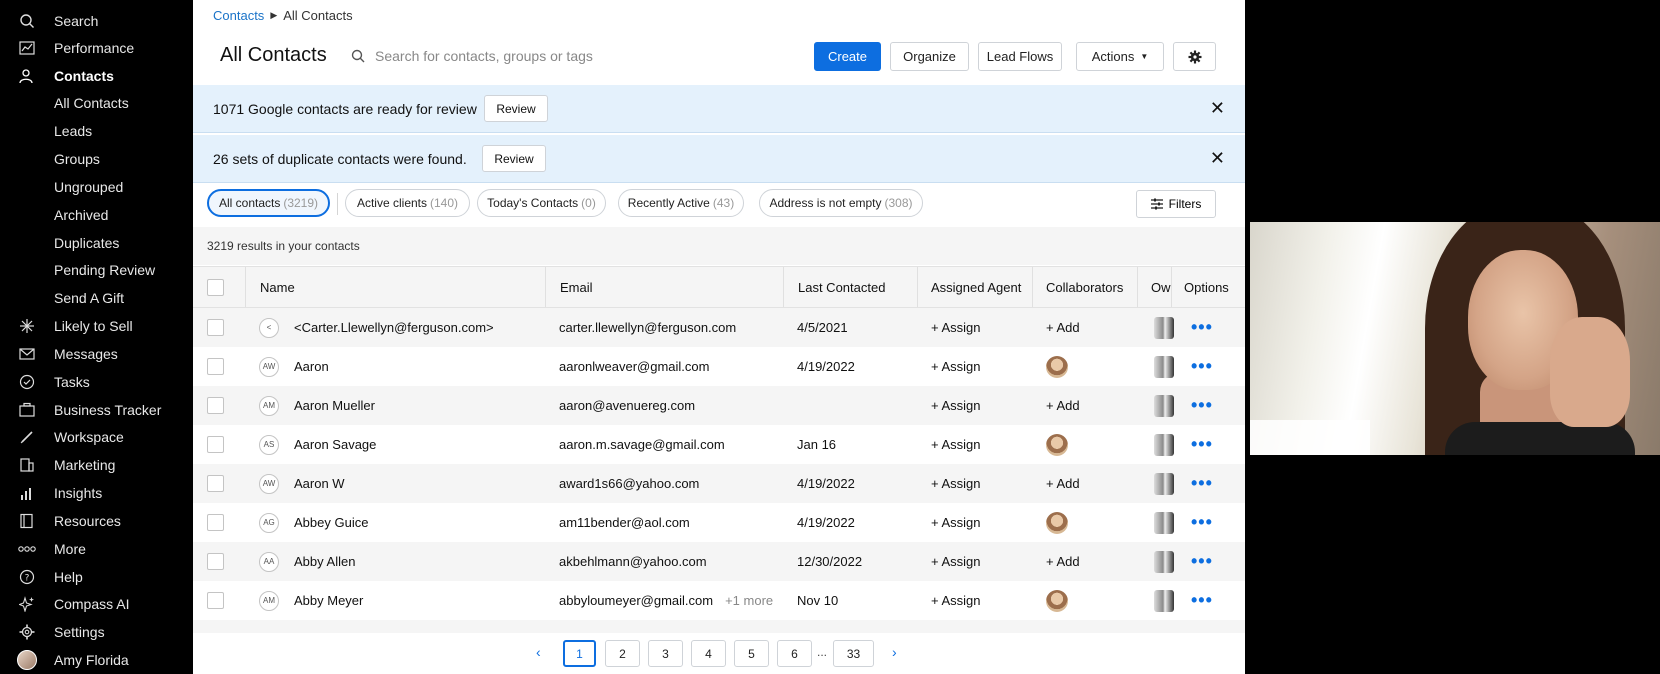 The image size is (1660, 674). What do you see at coordinates (394, 327) in the screenshot?
I see `contact-name: <Carter.Llewellyn@ferguson.com>` at bounding box center [394, 327].